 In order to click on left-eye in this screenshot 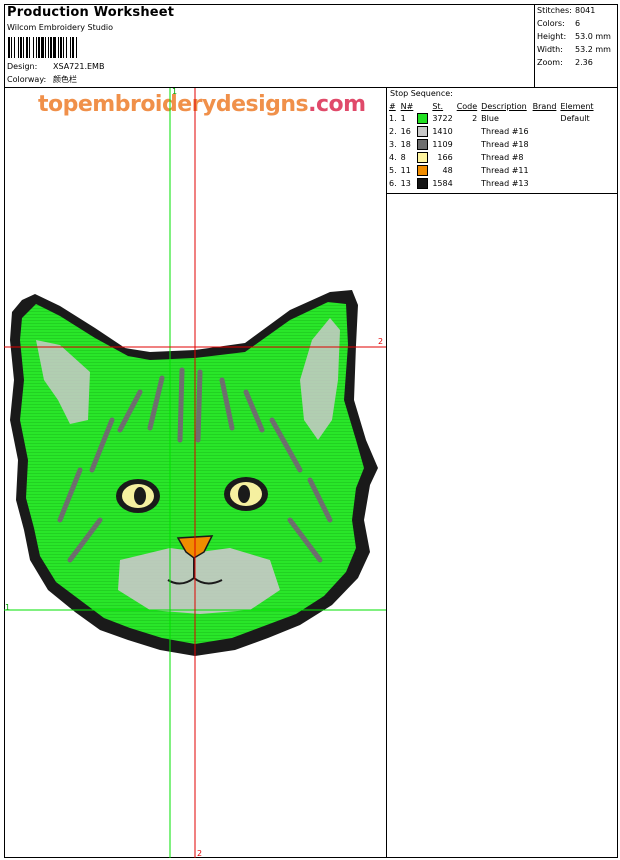, I will do `click(138, 496)`.